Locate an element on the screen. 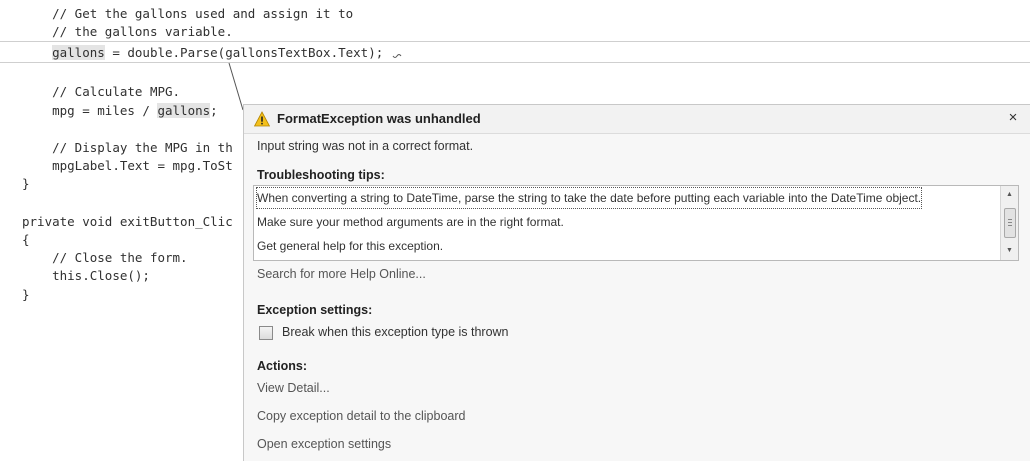  open-exception-settings-link: Open exception settings is located at coordinates (324, 444).